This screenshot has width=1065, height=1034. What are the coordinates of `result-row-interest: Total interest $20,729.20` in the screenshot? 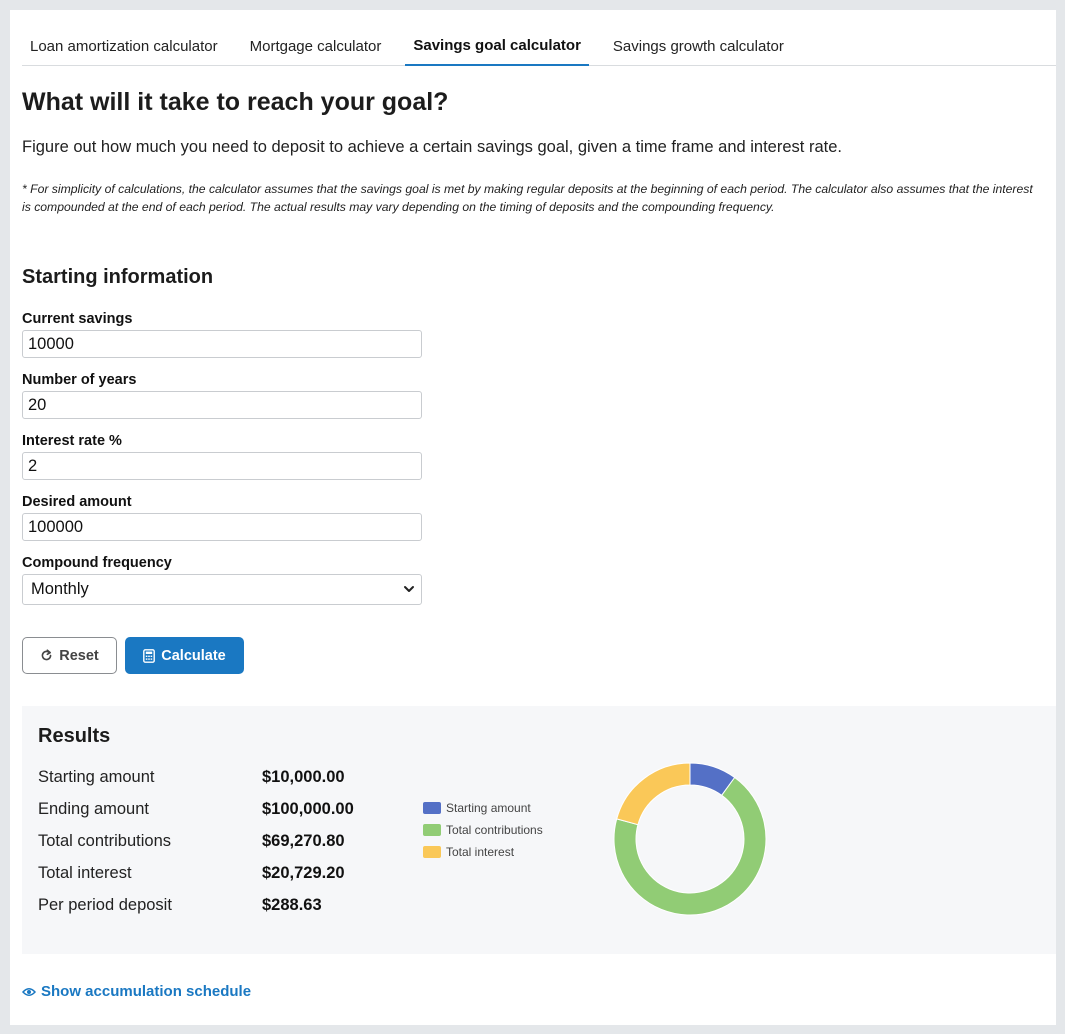 It's located at (208, 875).